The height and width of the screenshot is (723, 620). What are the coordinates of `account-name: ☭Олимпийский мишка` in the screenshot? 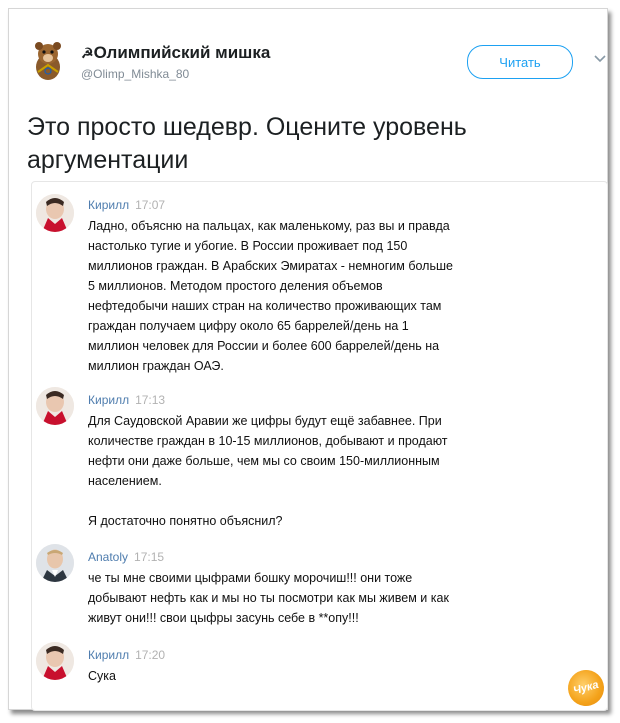 It's located at (175, 53).